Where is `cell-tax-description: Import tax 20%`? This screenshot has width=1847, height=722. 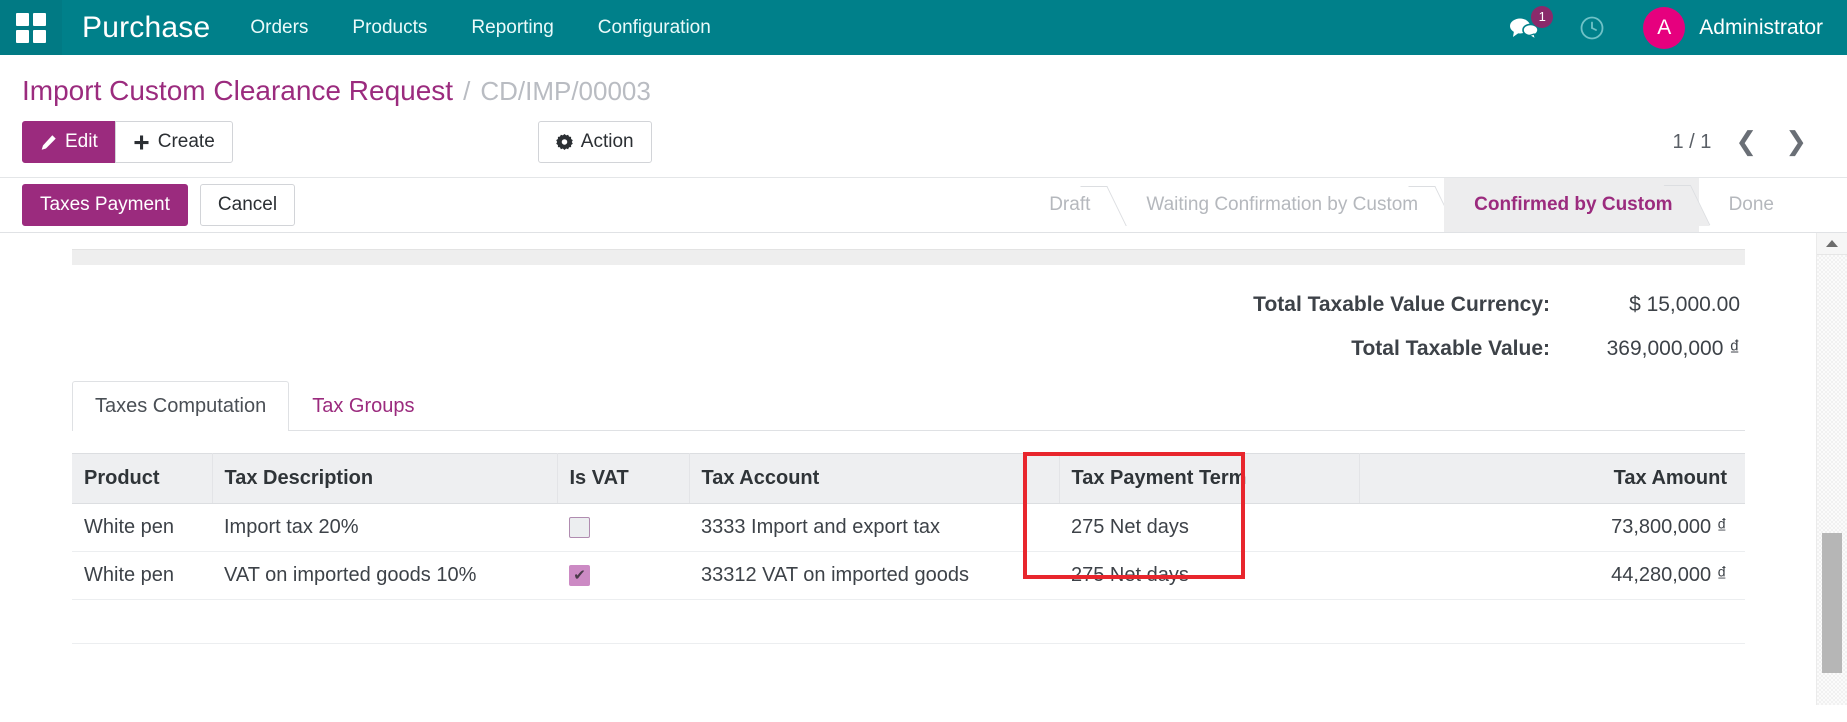 cell-tax-description: Import tax 20% is located at coordinates (384, 527).